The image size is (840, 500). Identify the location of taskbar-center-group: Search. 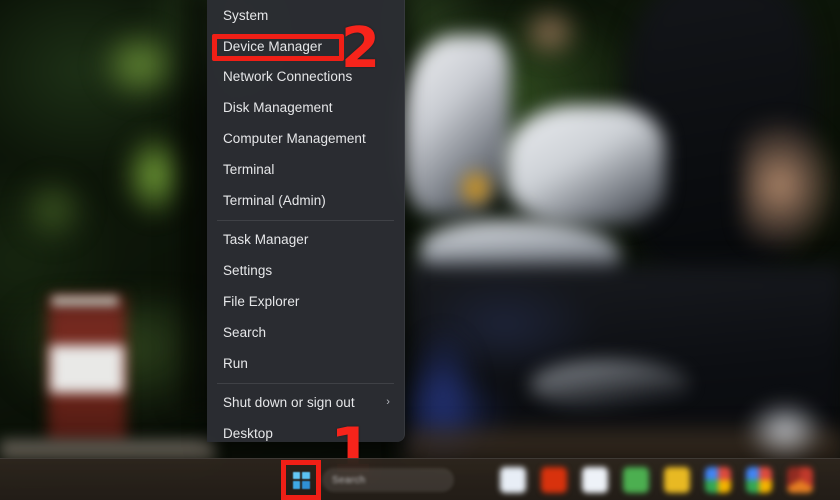
(367, 479).